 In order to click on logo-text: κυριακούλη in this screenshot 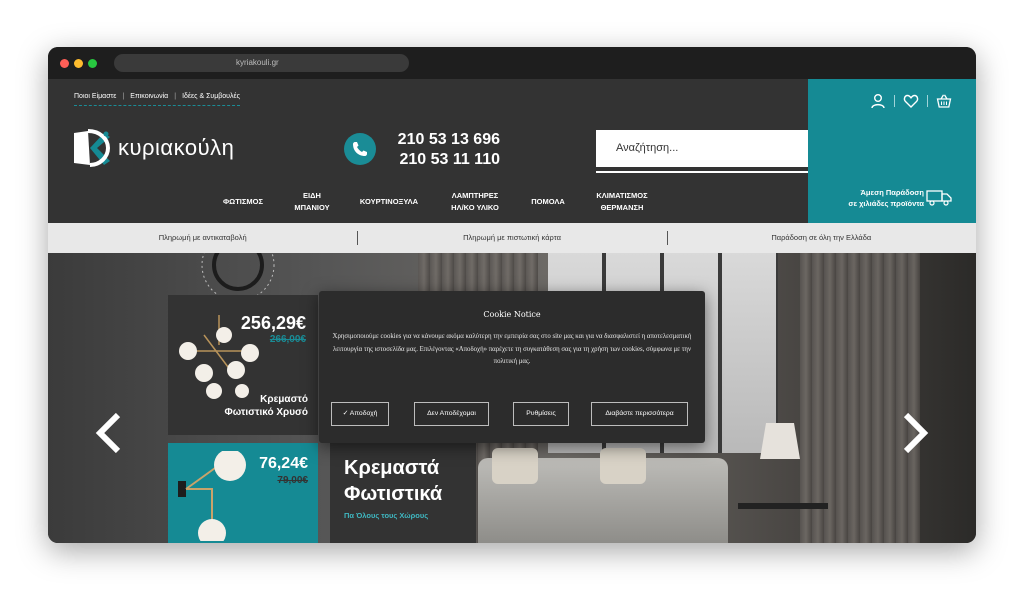, I will do `click(176, 147)`.